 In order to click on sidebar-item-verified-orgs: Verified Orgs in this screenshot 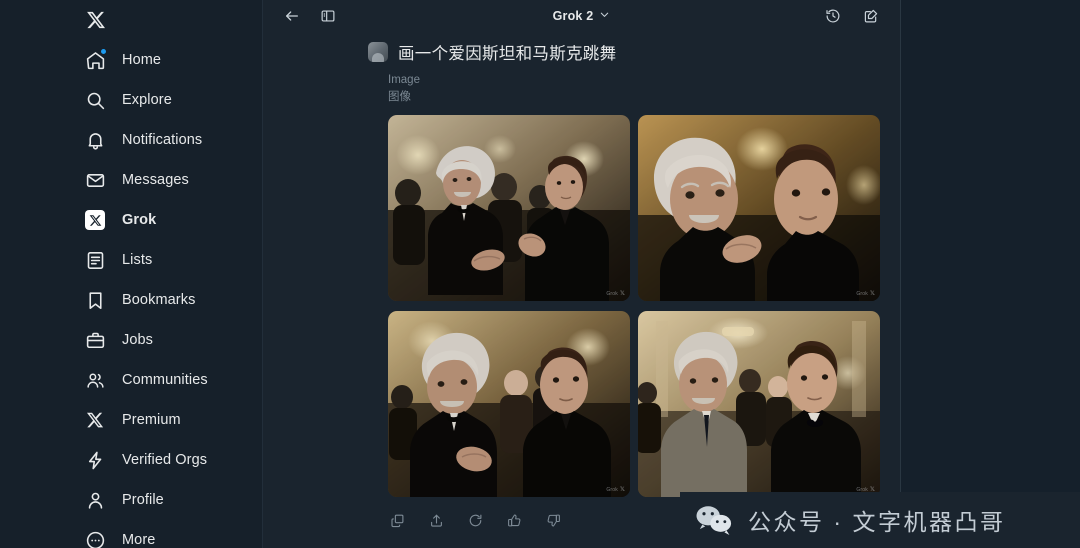, I will do `click(173, 460)`.